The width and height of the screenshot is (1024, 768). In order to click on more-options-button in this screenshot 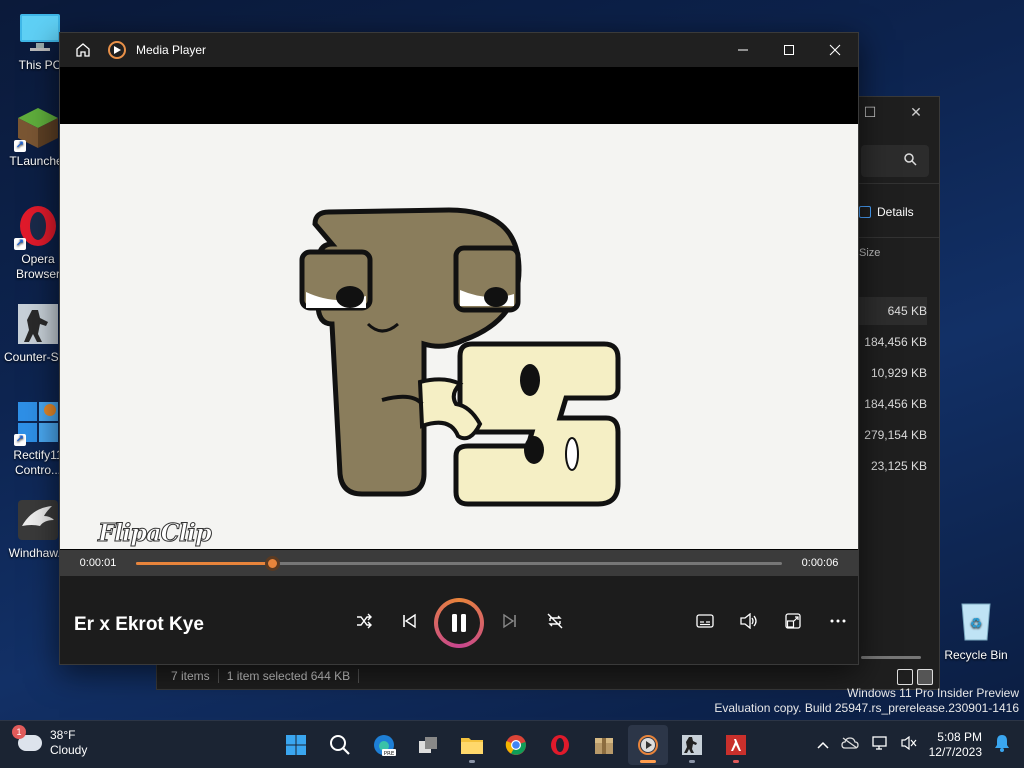, I will do `click(838, 621)`.